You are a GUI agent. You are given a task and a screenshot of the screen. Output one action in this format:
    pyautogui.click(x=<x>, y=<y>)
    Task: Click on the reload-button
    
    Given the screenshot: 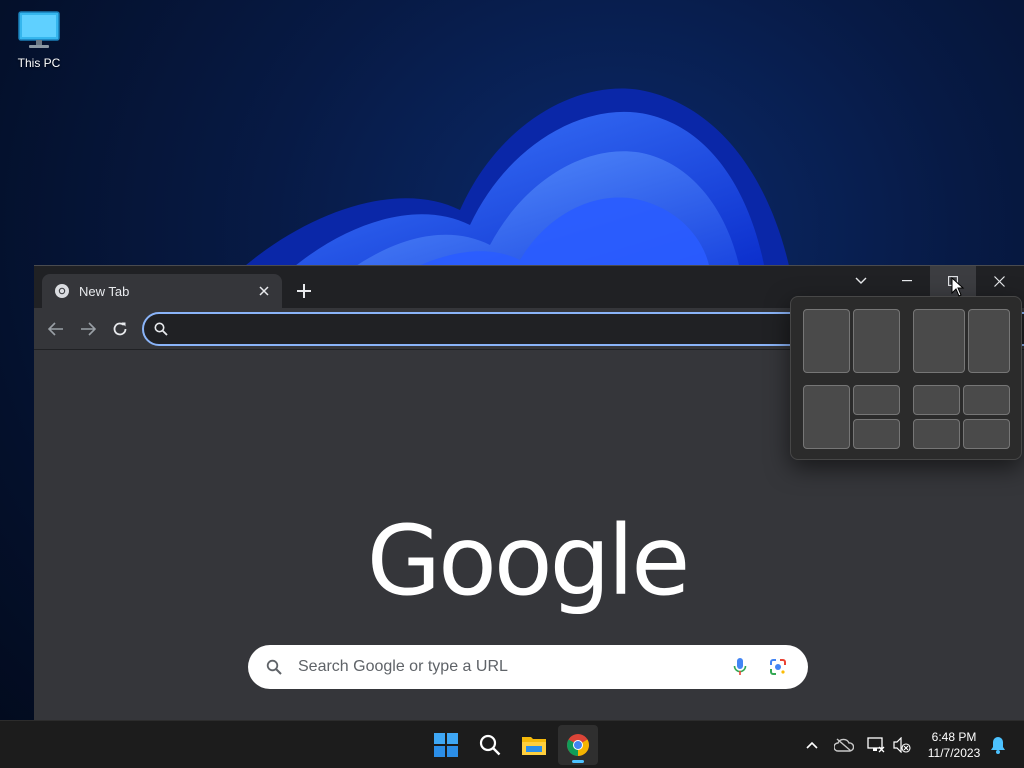 What is the action you would take?
    pyautogui.click(x=120, y=329)
    